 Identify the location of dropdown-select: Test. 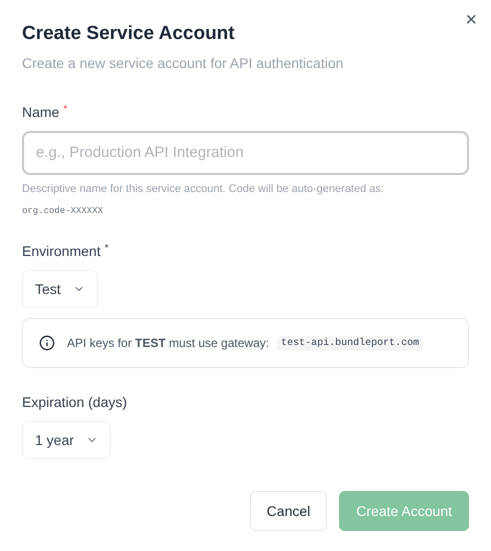
(60, 289).